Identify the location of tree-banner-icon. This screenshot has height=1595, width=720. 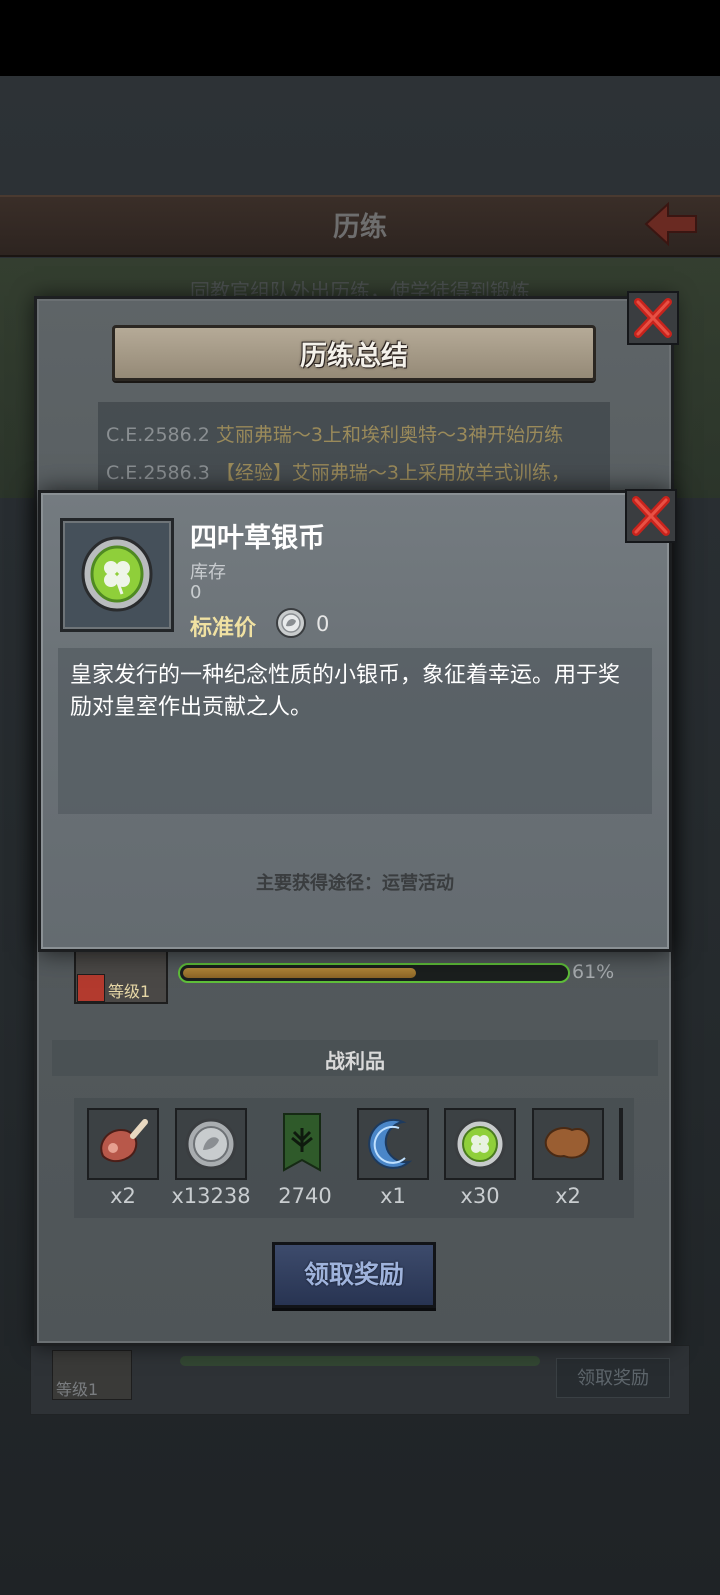
(302, 1142).